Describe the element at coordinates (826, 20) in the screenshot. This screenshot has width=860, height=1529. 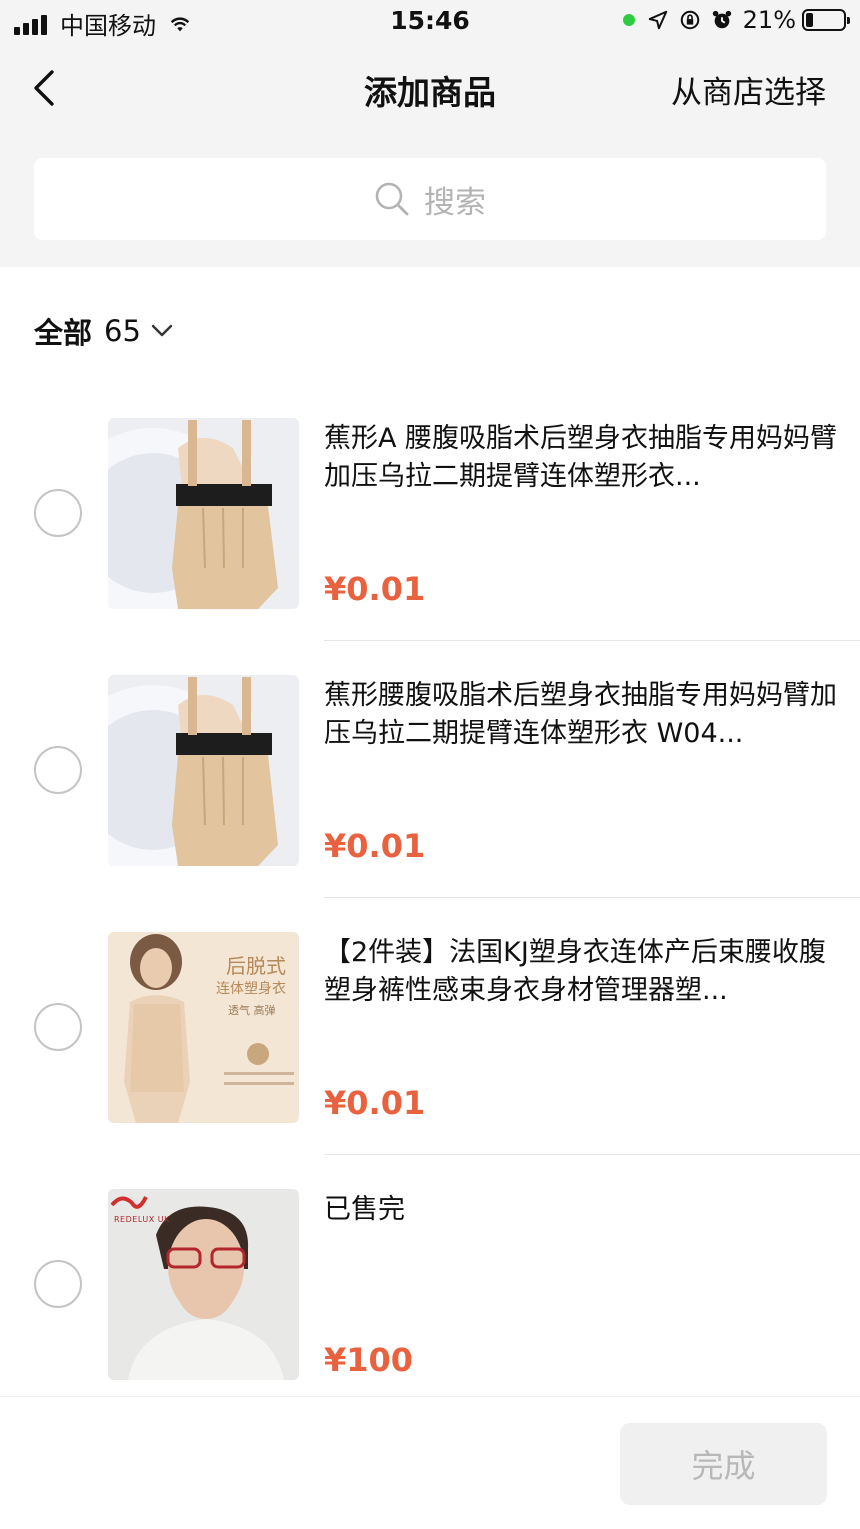
I see `battery-icon` at that location.